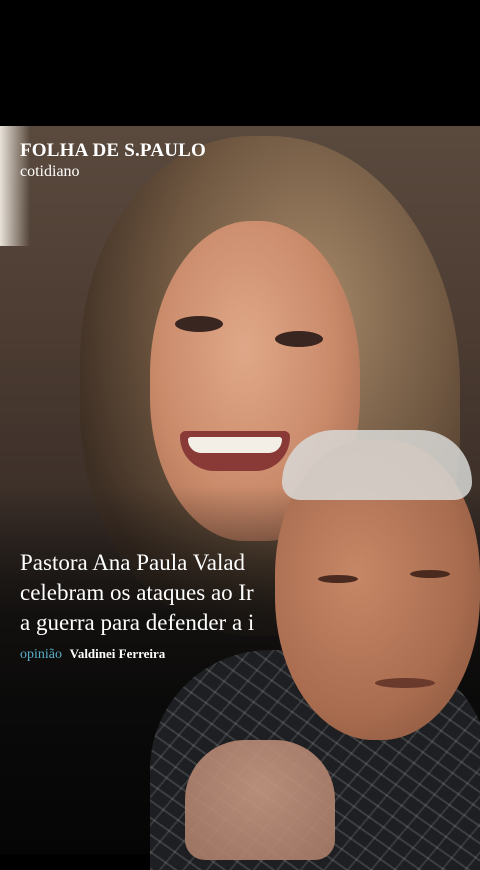 Image resolution: width=480 pixels, height=870 pixels. What do you see at coordinates (377, 465) in the screenshot?
I see `man-hair` at bounding box center [377, 465].